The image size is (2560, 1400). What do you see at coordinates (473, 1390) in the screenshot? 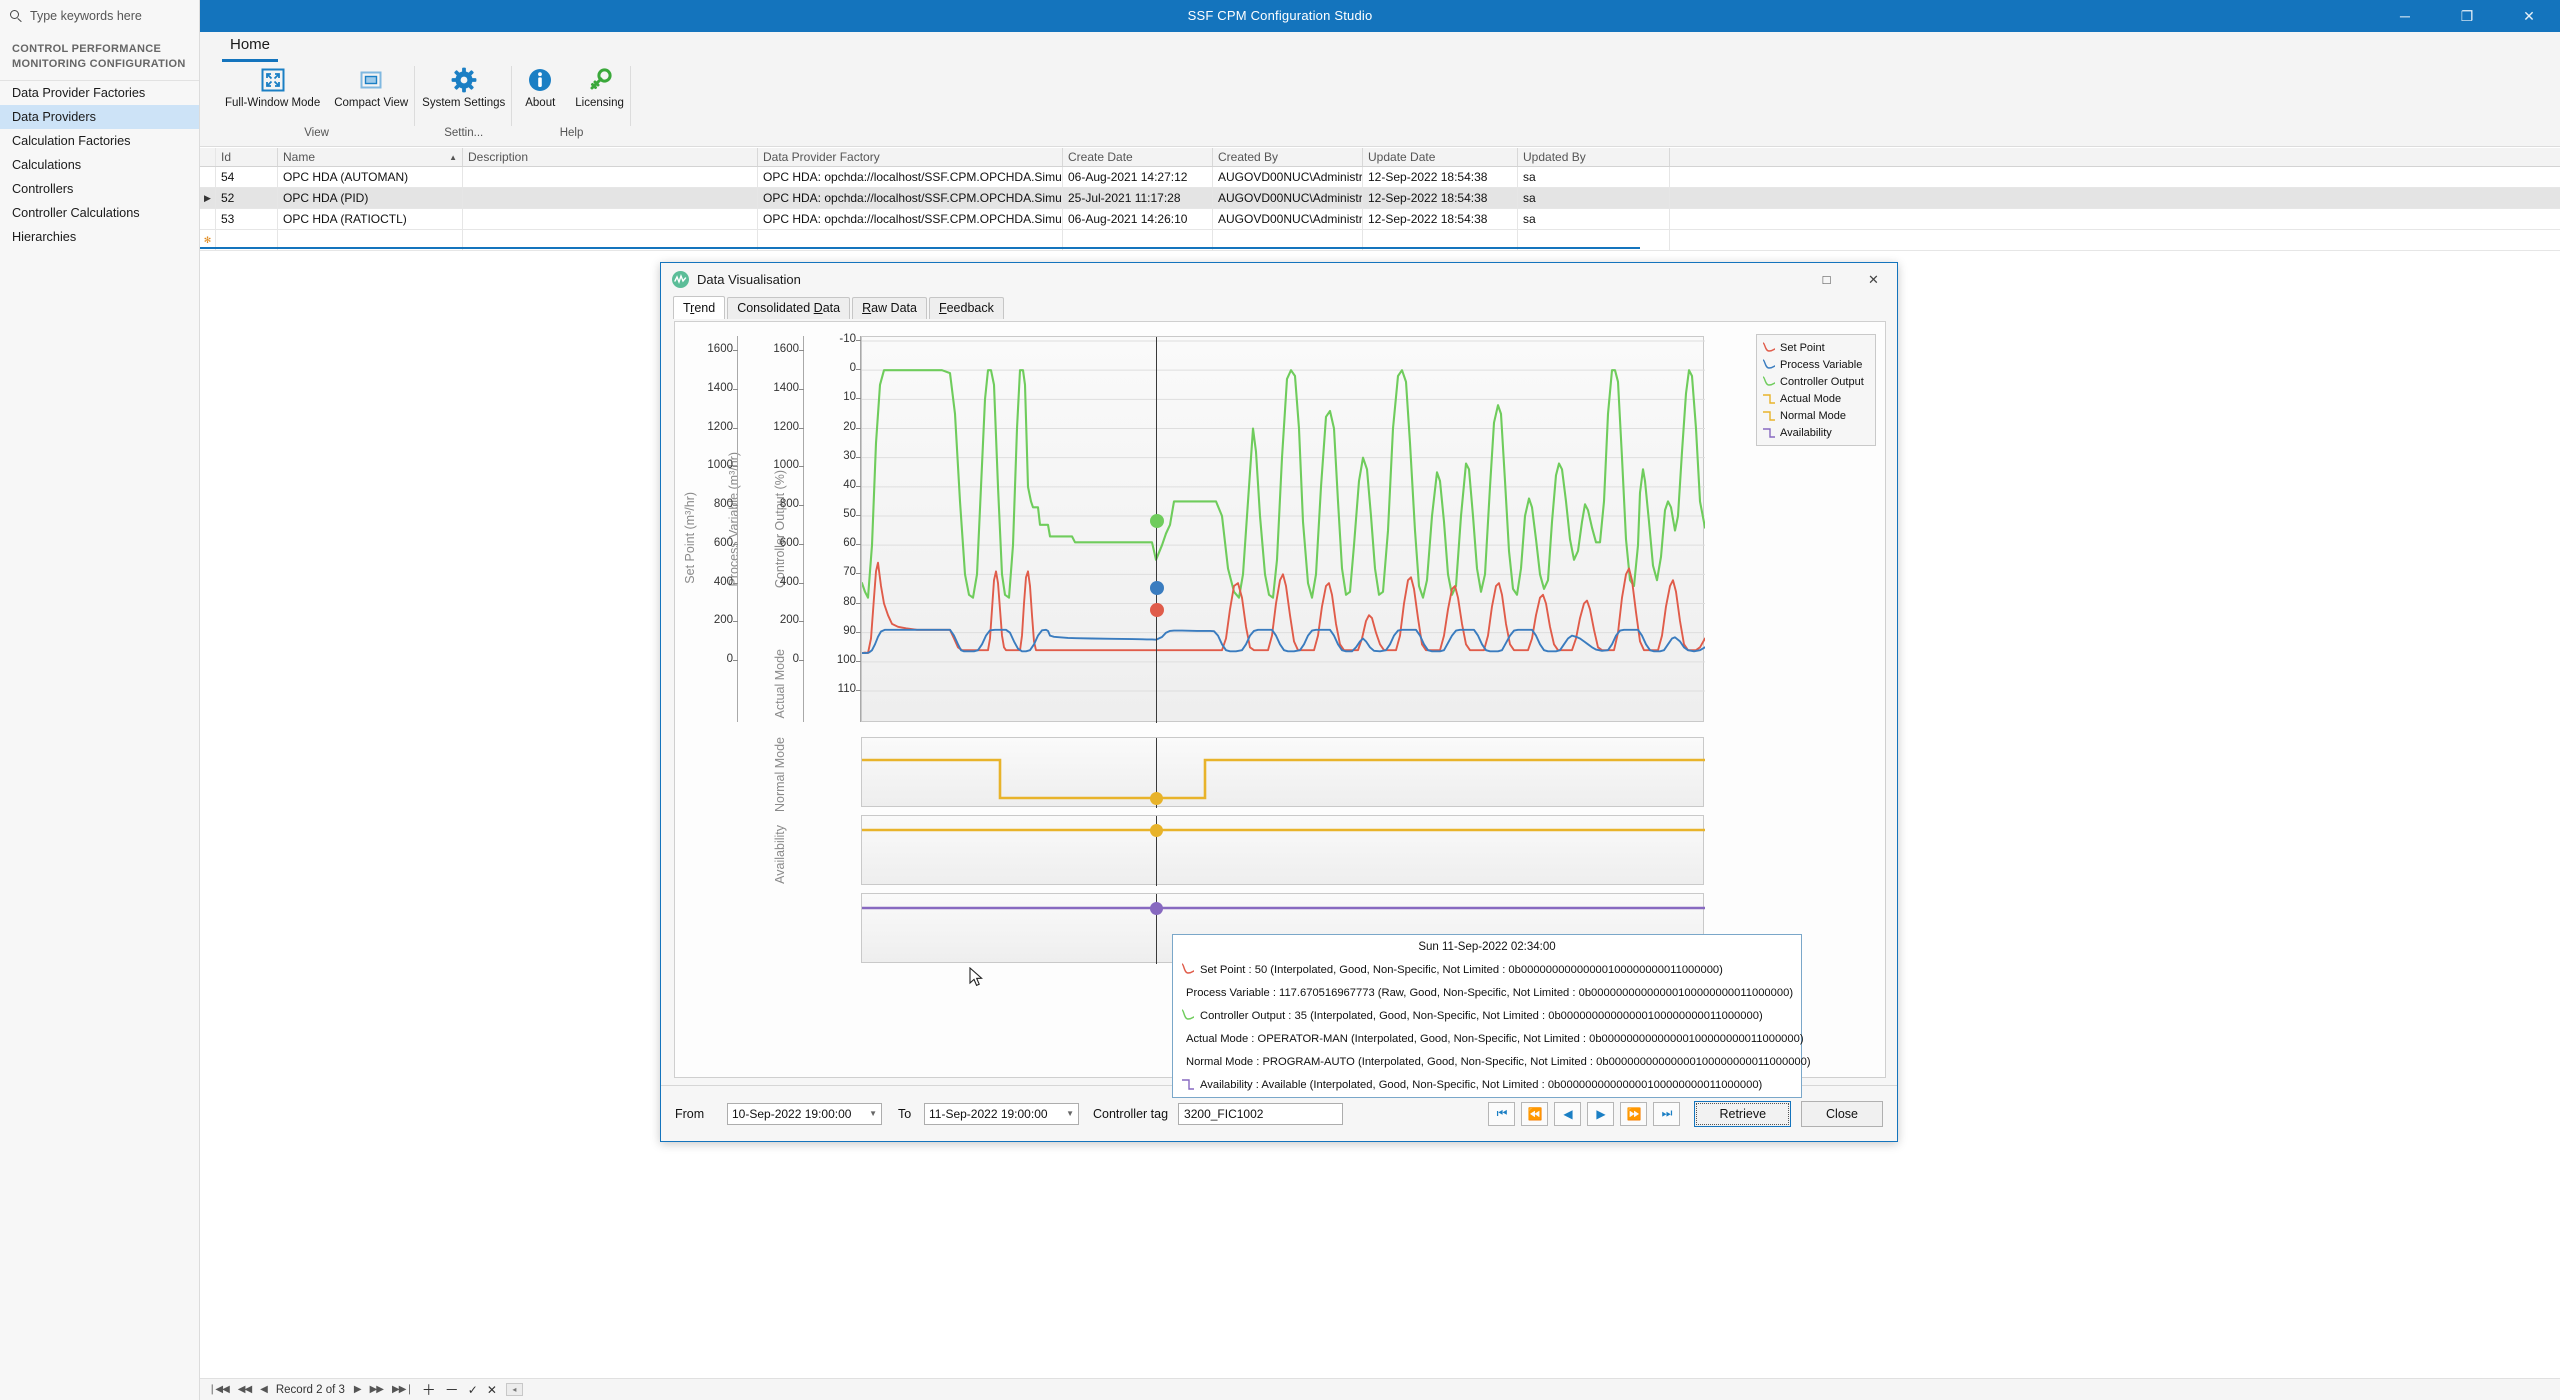
I see `accept-icon: ✓` at bounding box center [473, 1390].